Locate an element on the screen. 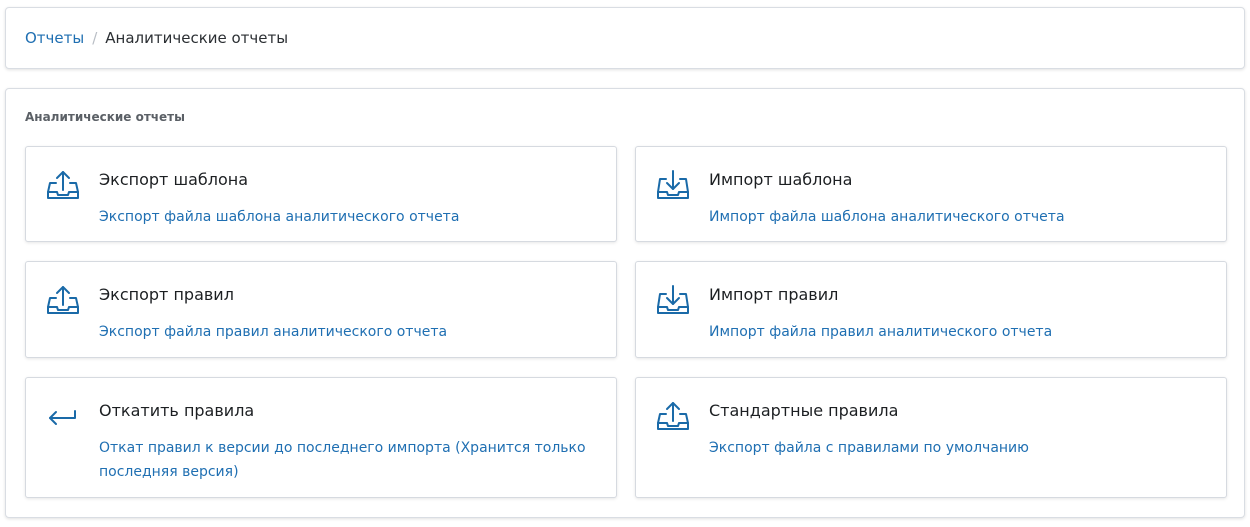 Image resolution: width=1250 pixels, height=527 pixels. card-title: Откатить правила is located at coordinates (177, 410).